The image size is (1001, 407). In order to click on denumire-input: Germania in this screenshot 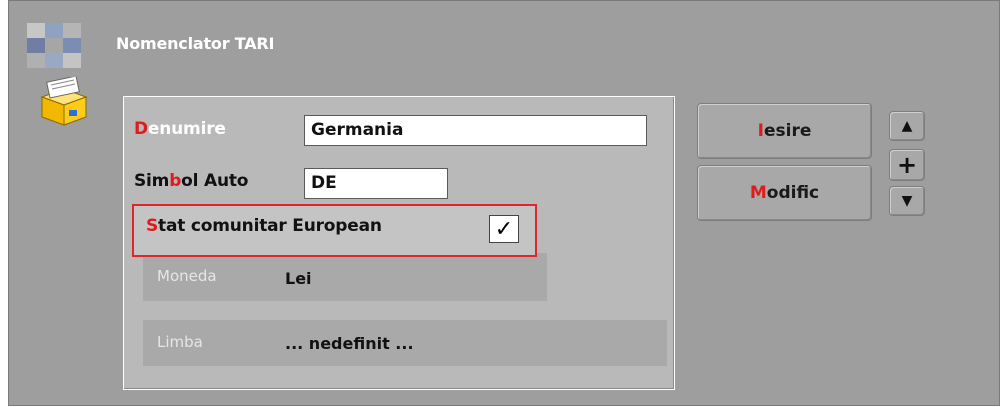, I will do `click(475, 130)`.